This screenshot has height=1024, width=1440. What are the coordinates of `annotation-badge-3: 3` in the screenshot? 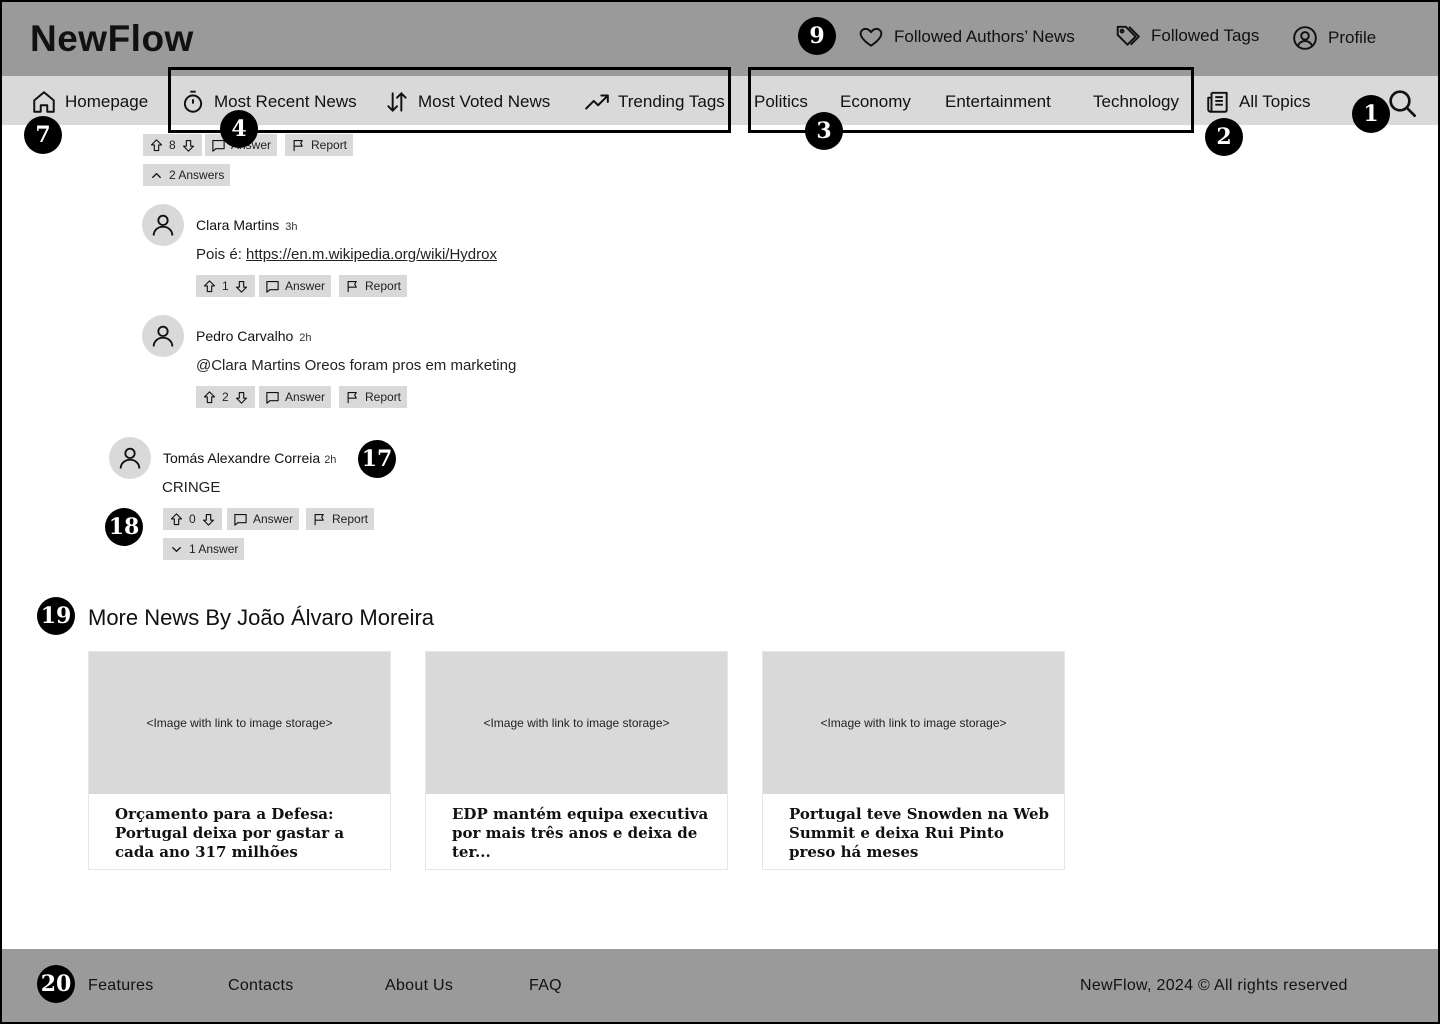 It's located at (824, 131).